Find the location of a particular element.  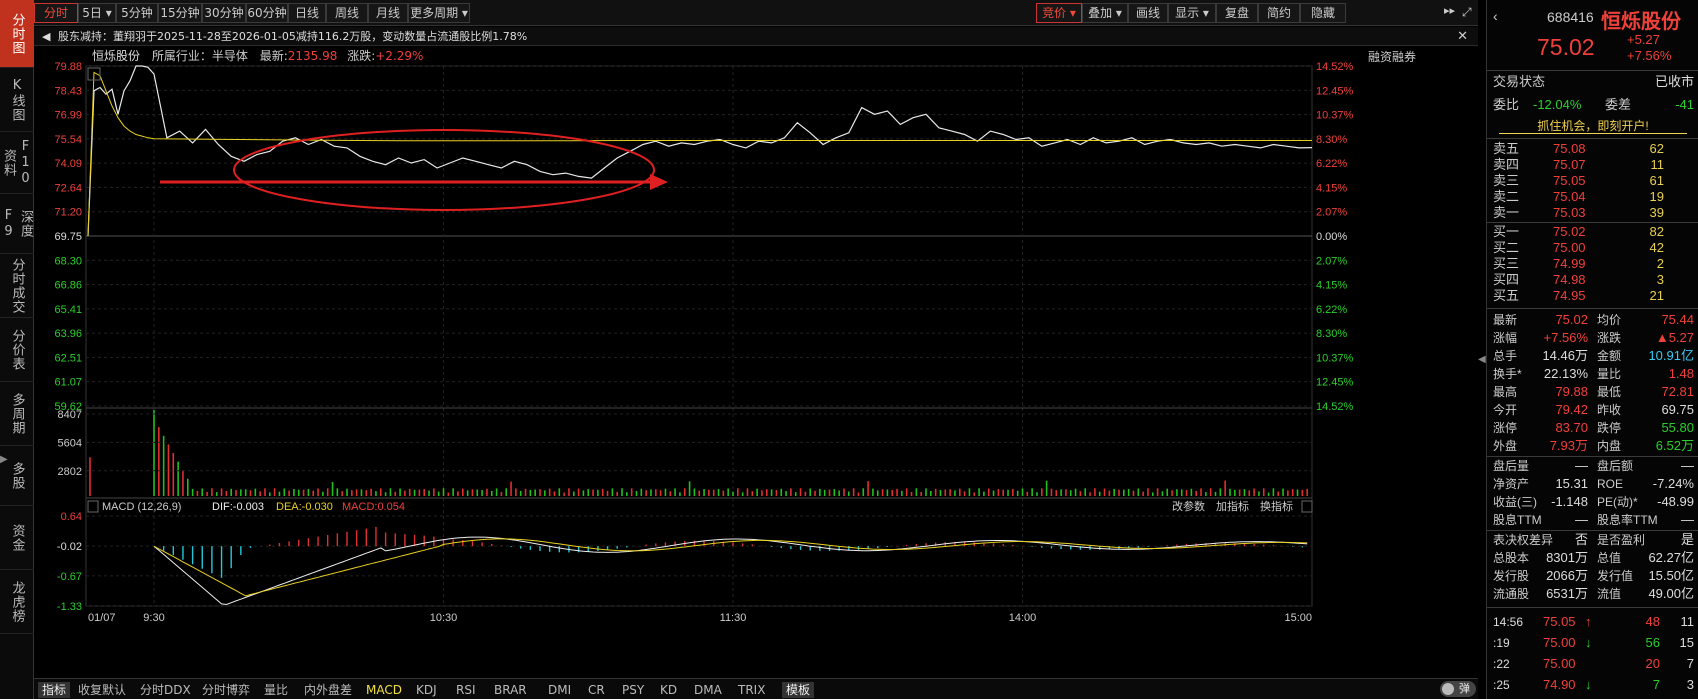

nav-item-1: K线图 is located at coordinates (17, 100).